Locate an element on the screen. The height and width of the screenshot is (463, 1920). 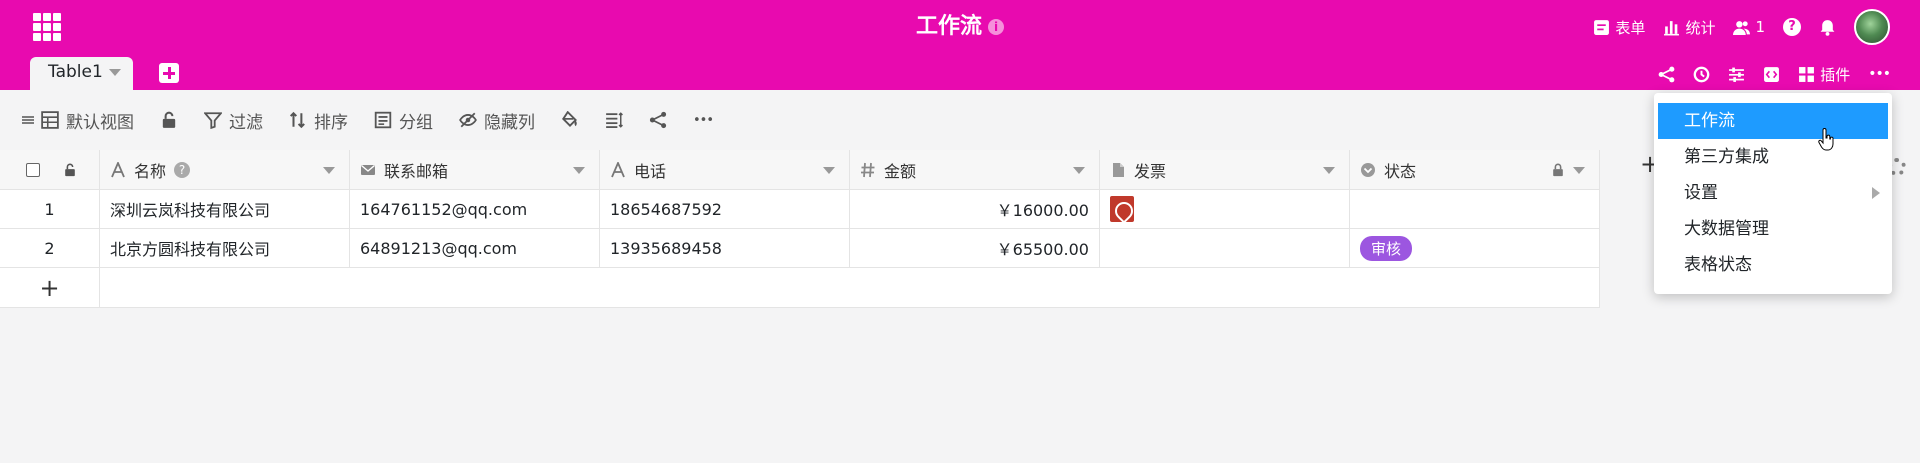
info-icon: i is located at coordinates (996, 27).